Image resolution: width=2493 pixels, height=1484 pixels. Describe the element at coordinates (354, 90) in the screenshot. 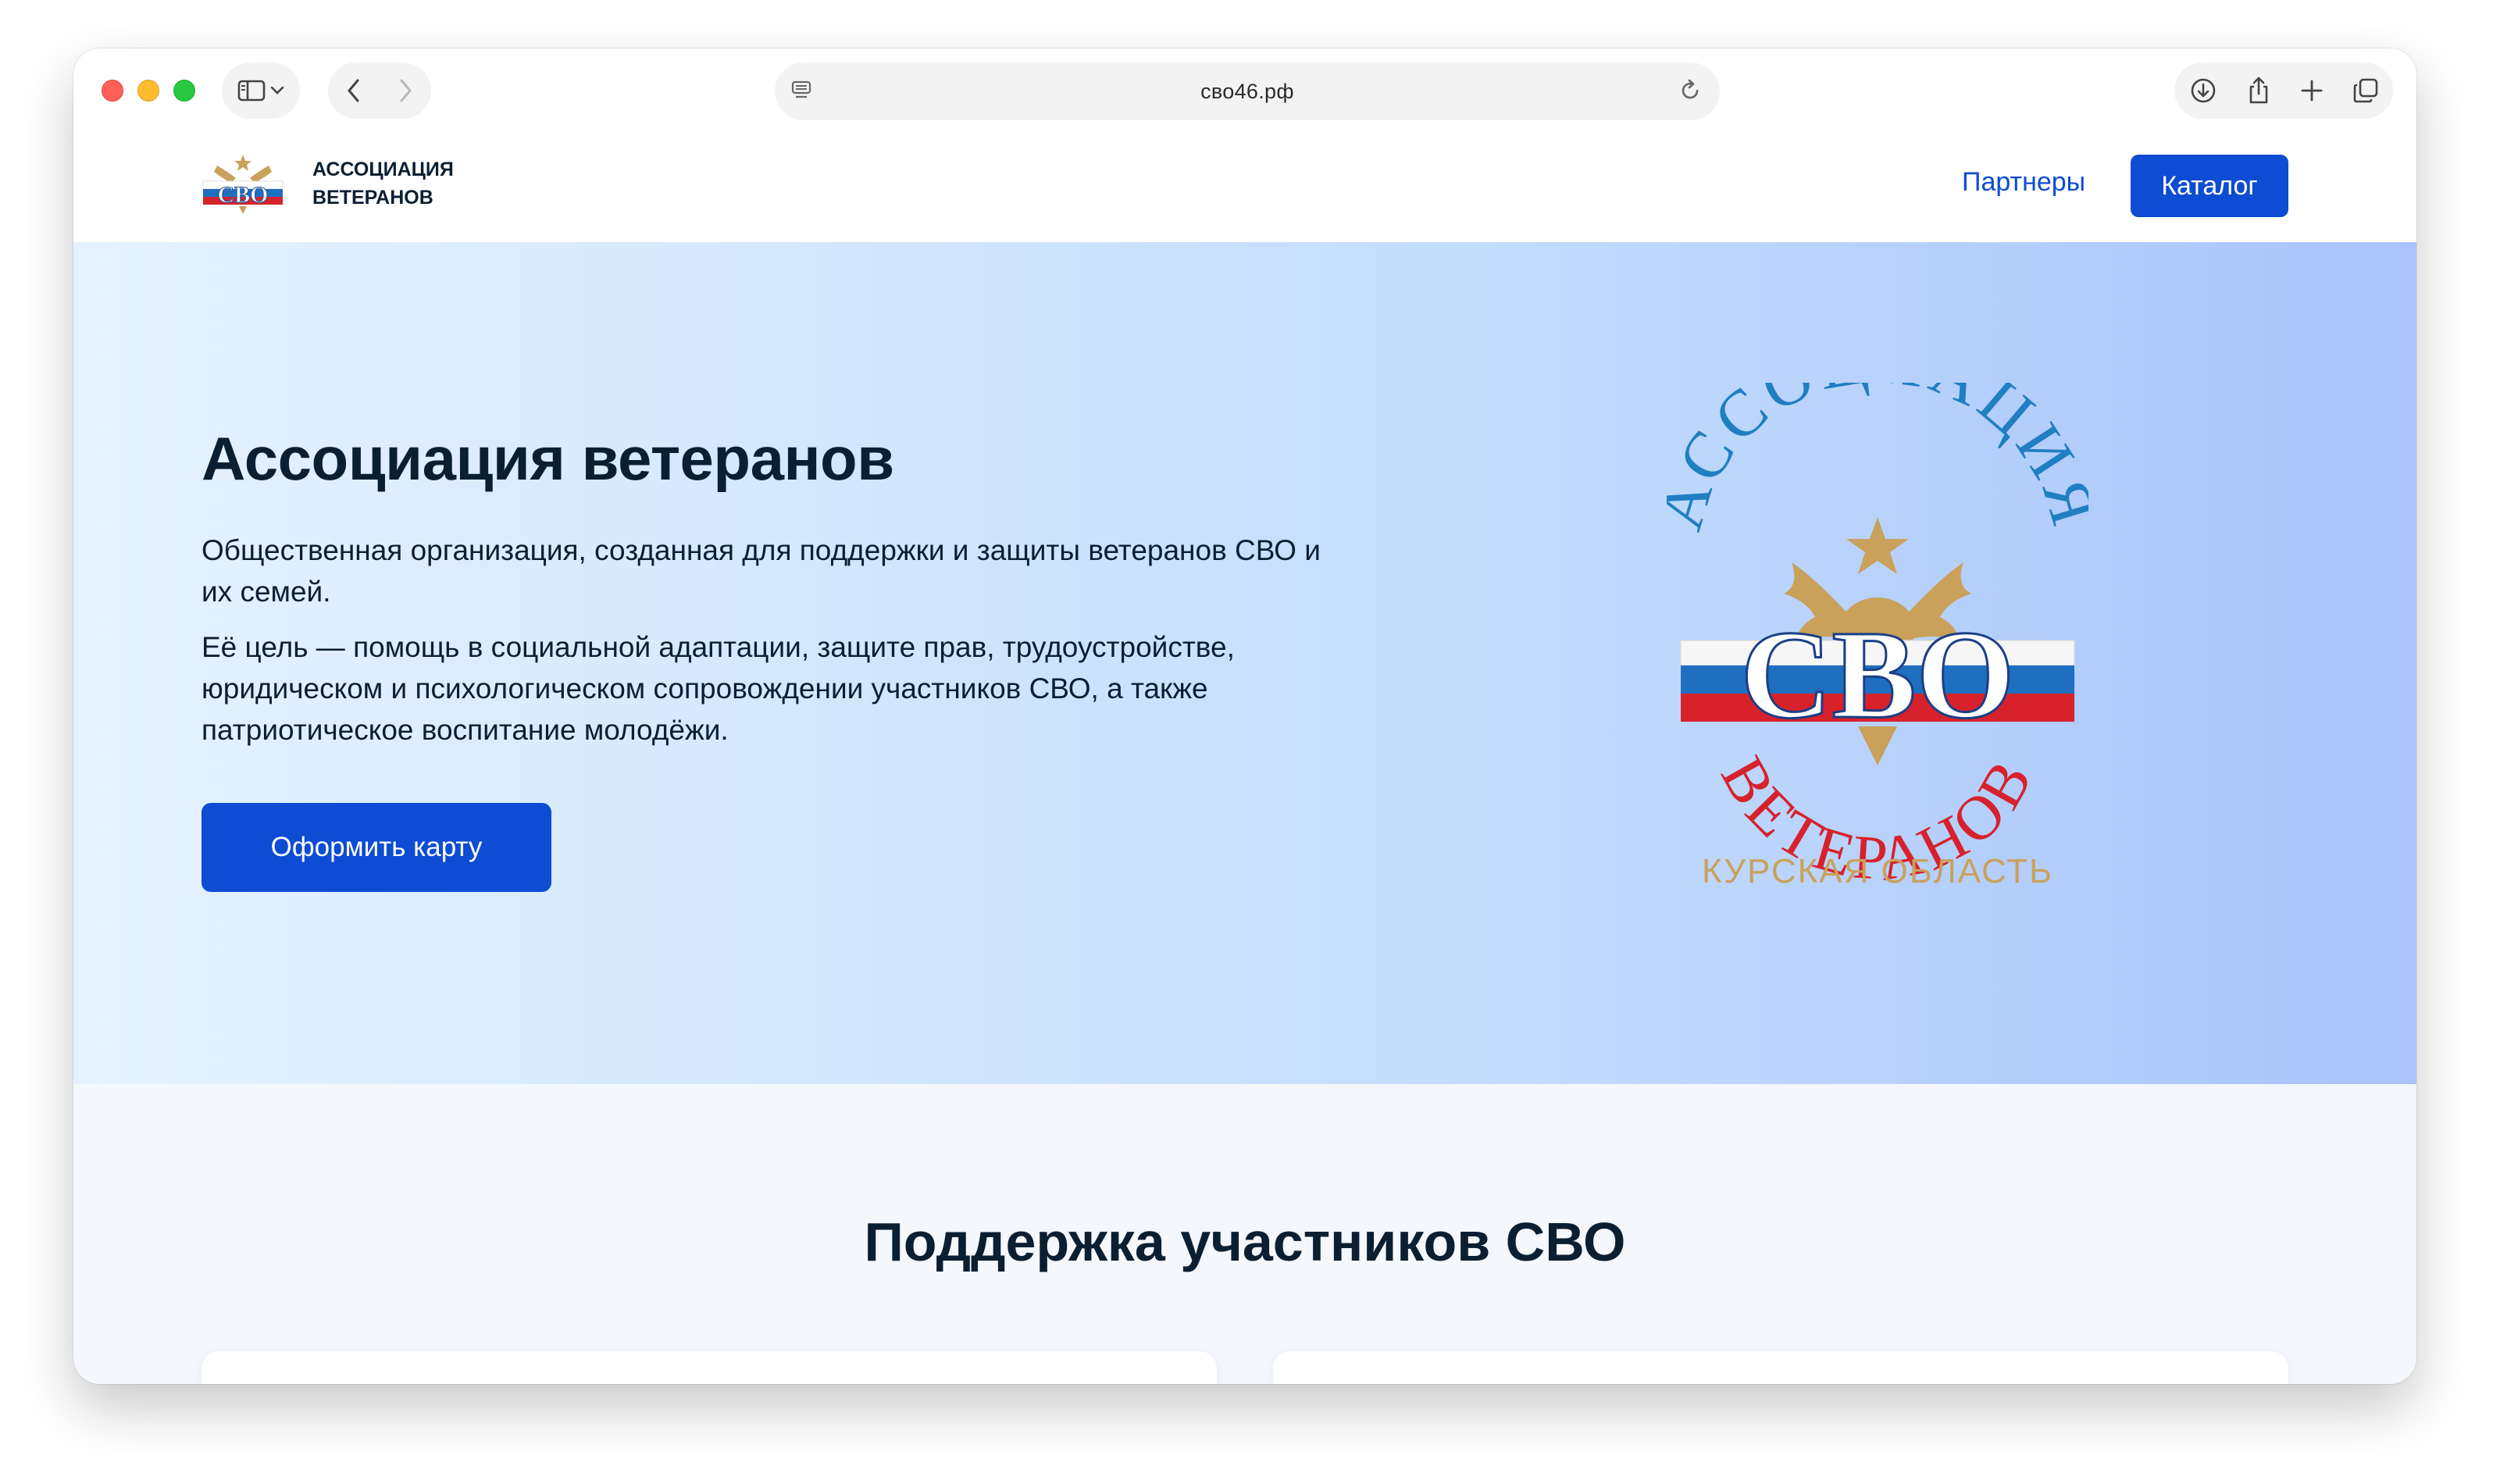

I see `back-icon` at that location.